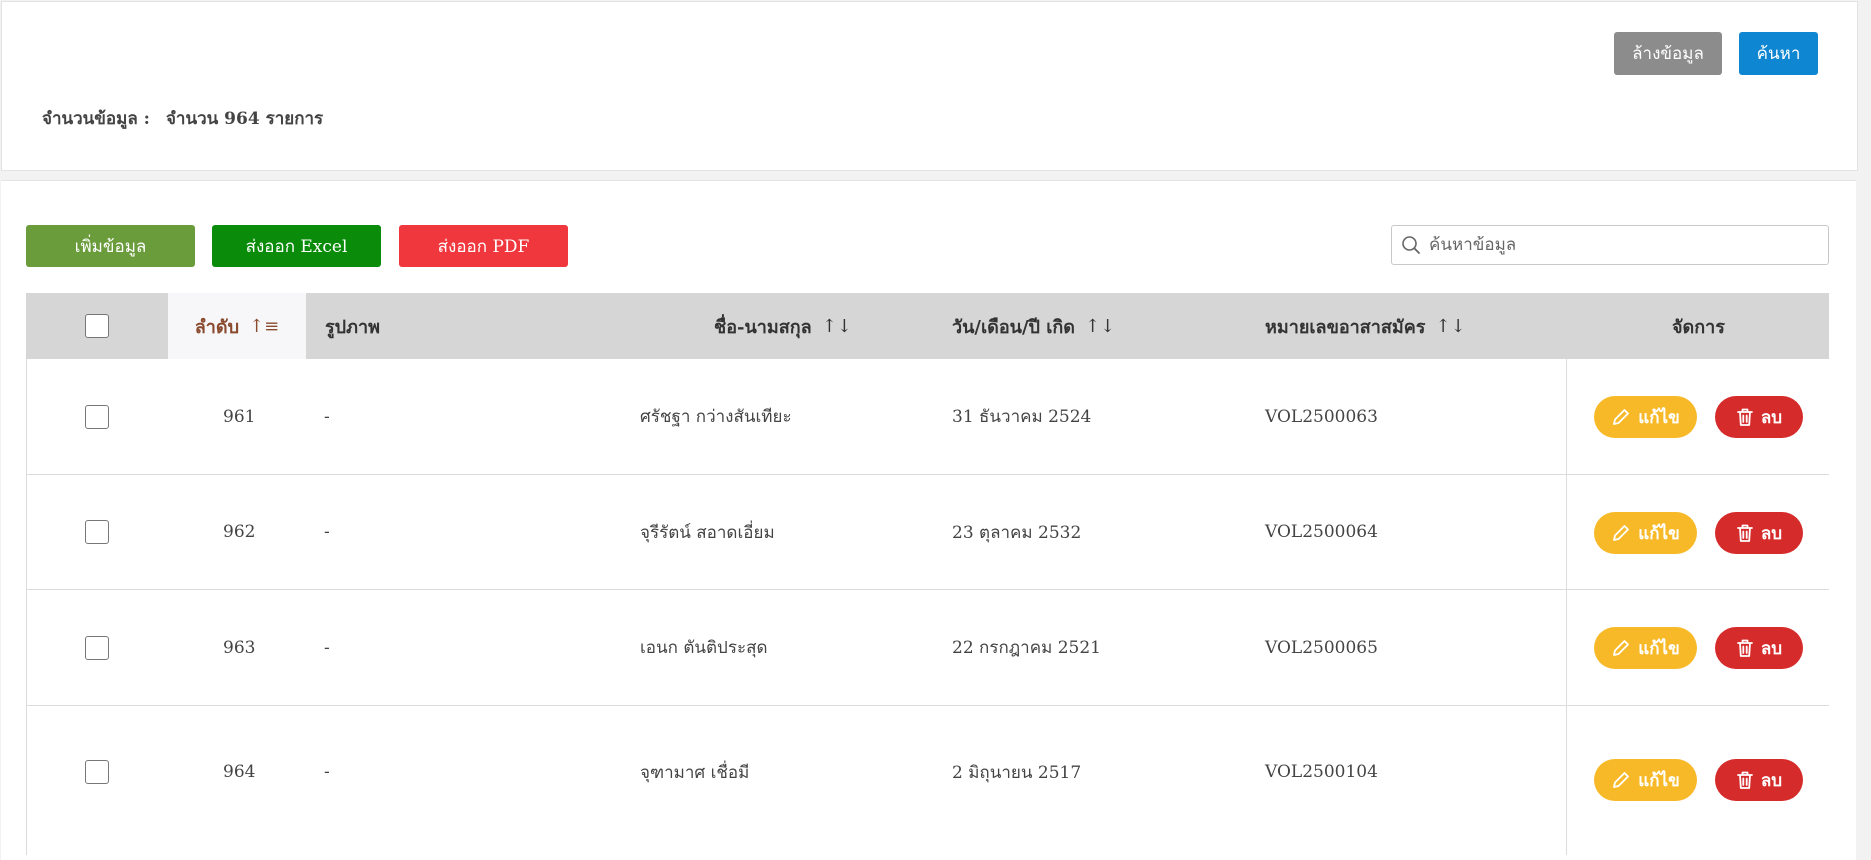 The height and width of the screenshot is (860, 1871). What do you see at coordinates (96, 119) in the screenshot?
I see `record-count-label: จำนวนข้อมูล :` at bounding box center [96, 119].